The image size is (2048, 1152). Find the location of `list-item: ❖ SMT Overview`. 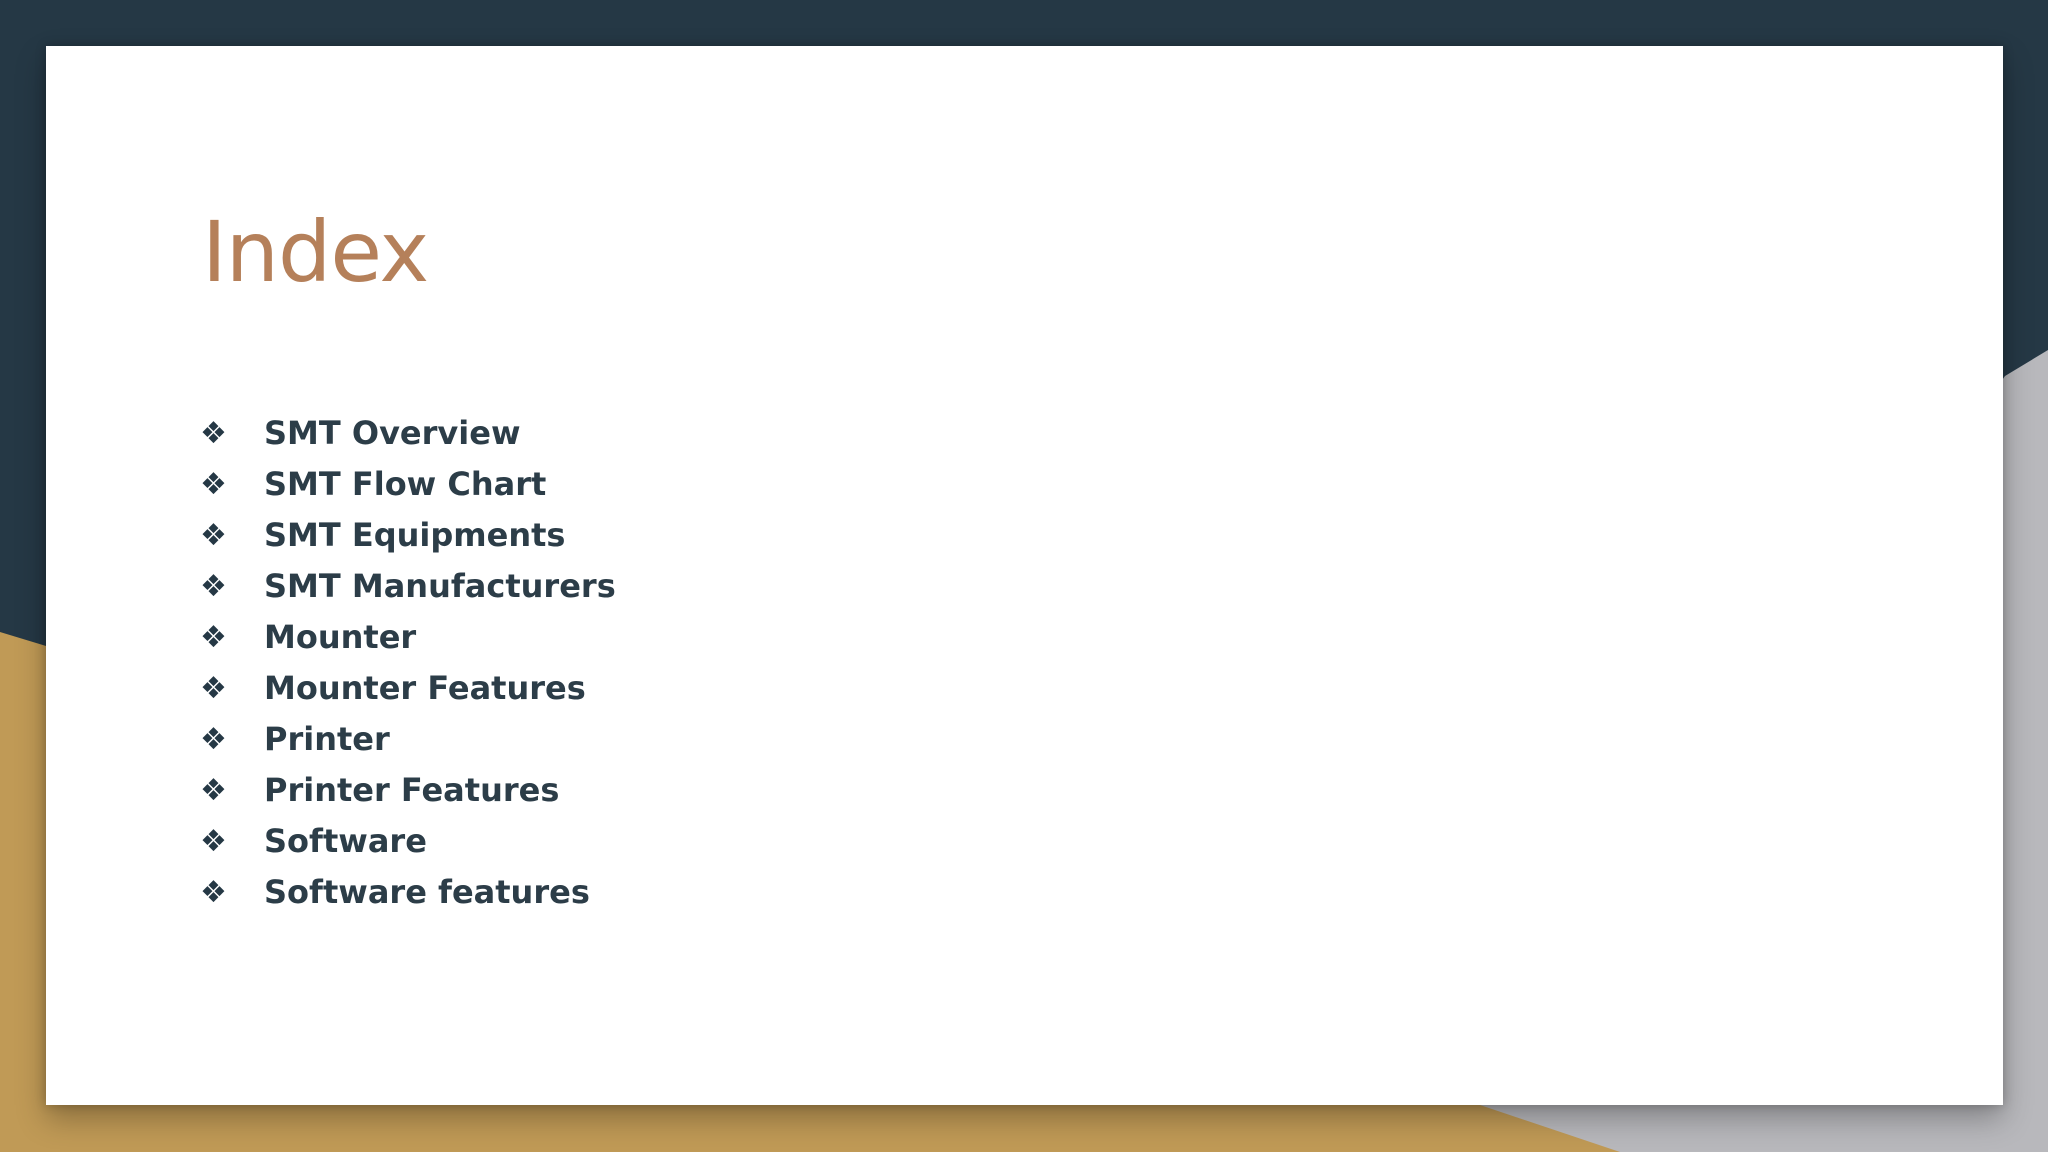

list-item: ❖ SMT Overview is located at coordinates (408, 433).